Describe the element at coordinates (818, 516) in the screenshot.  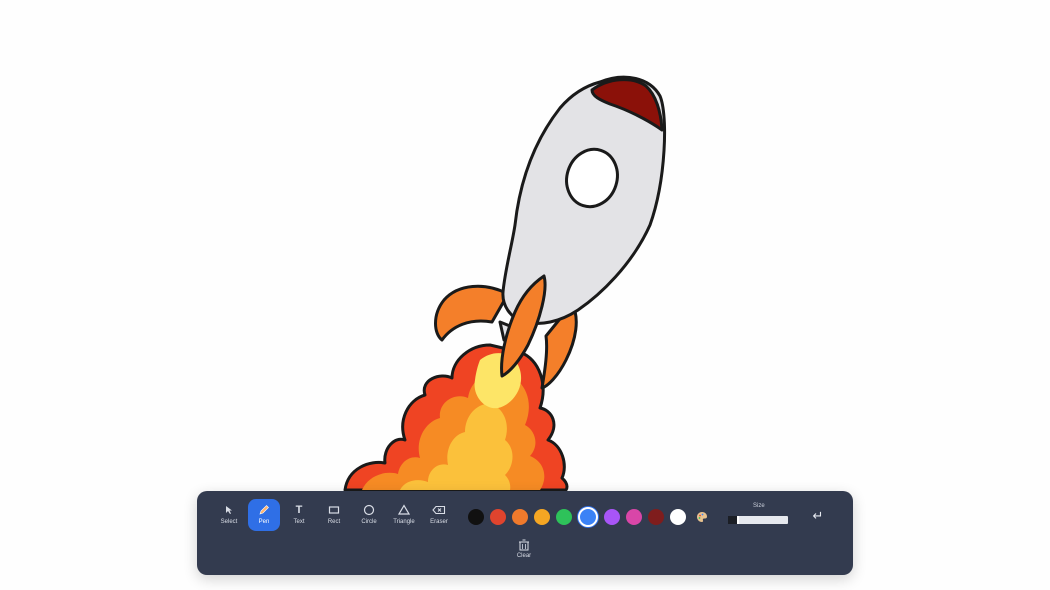
I see `undo-icon: ↵` at that location.